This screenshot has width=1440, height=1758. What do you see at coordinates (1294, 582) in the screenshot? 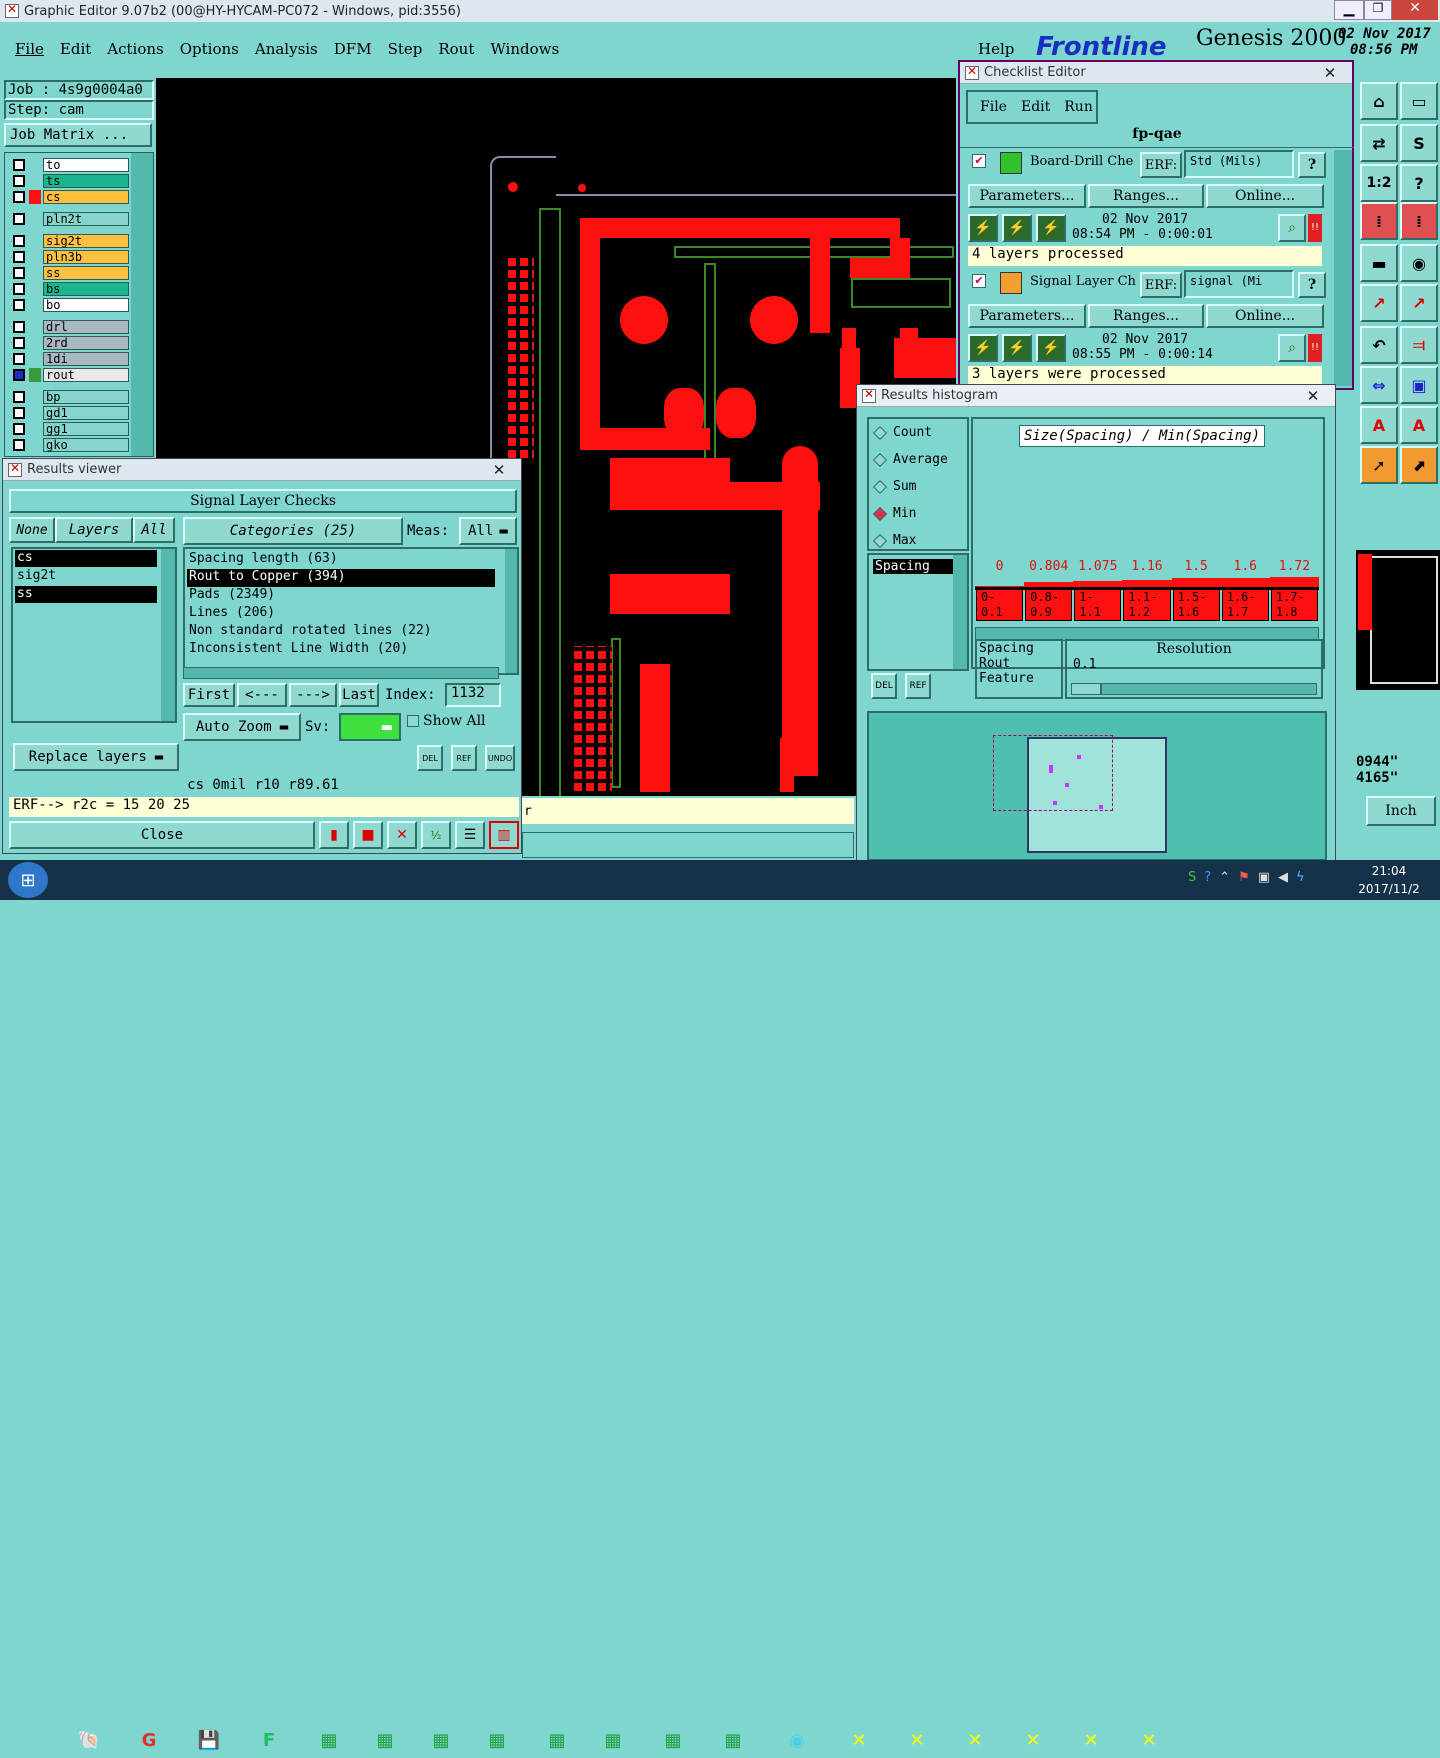
I see `histogram-bar` at bounding box center [1294, 582].